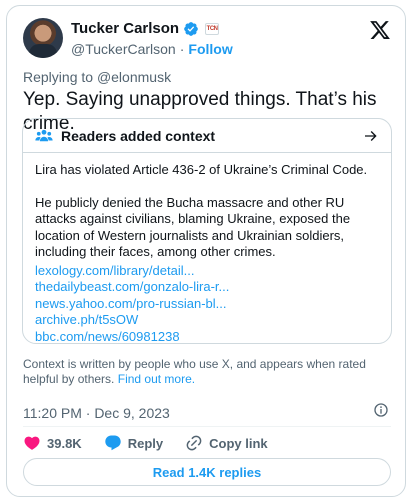  Describe the element at coordinates (123, 49) in the screenshot. I see `author-handle: @TuckerCarlson` at that location.